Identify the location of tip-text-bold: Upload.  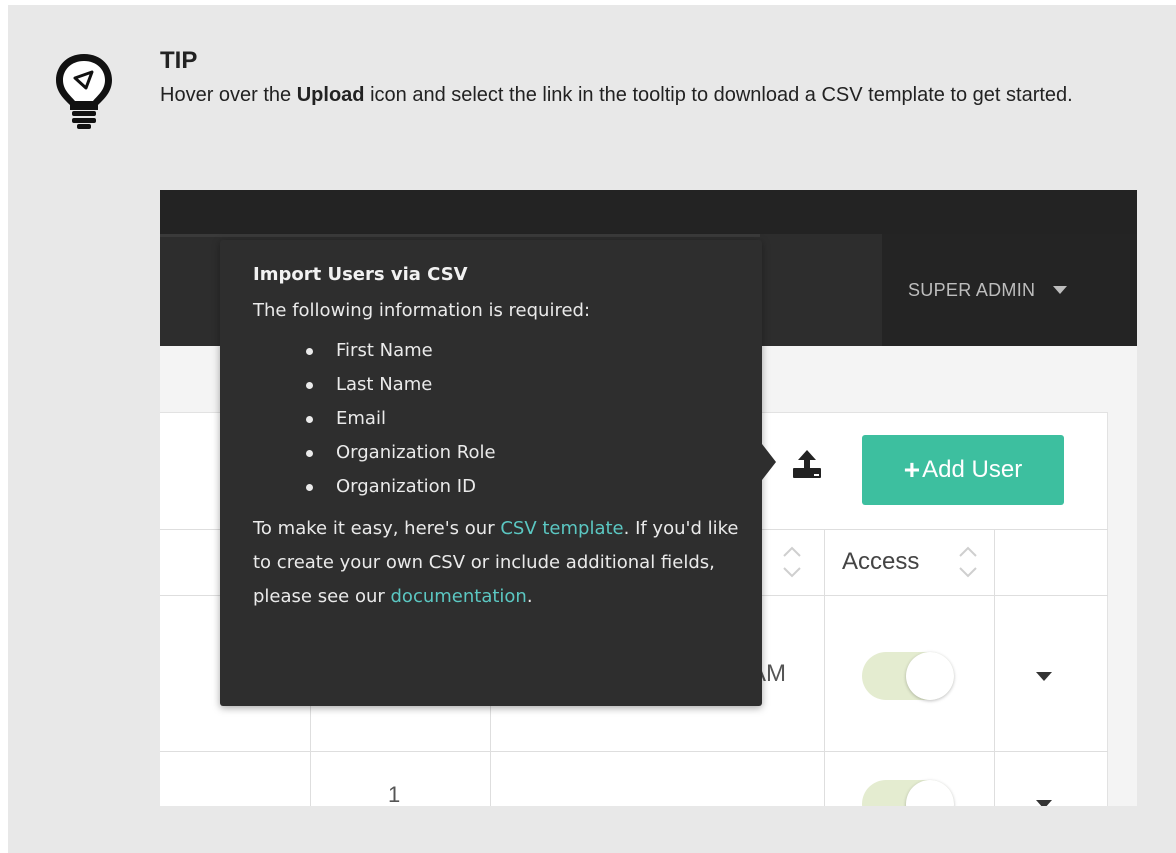
(330, 95).